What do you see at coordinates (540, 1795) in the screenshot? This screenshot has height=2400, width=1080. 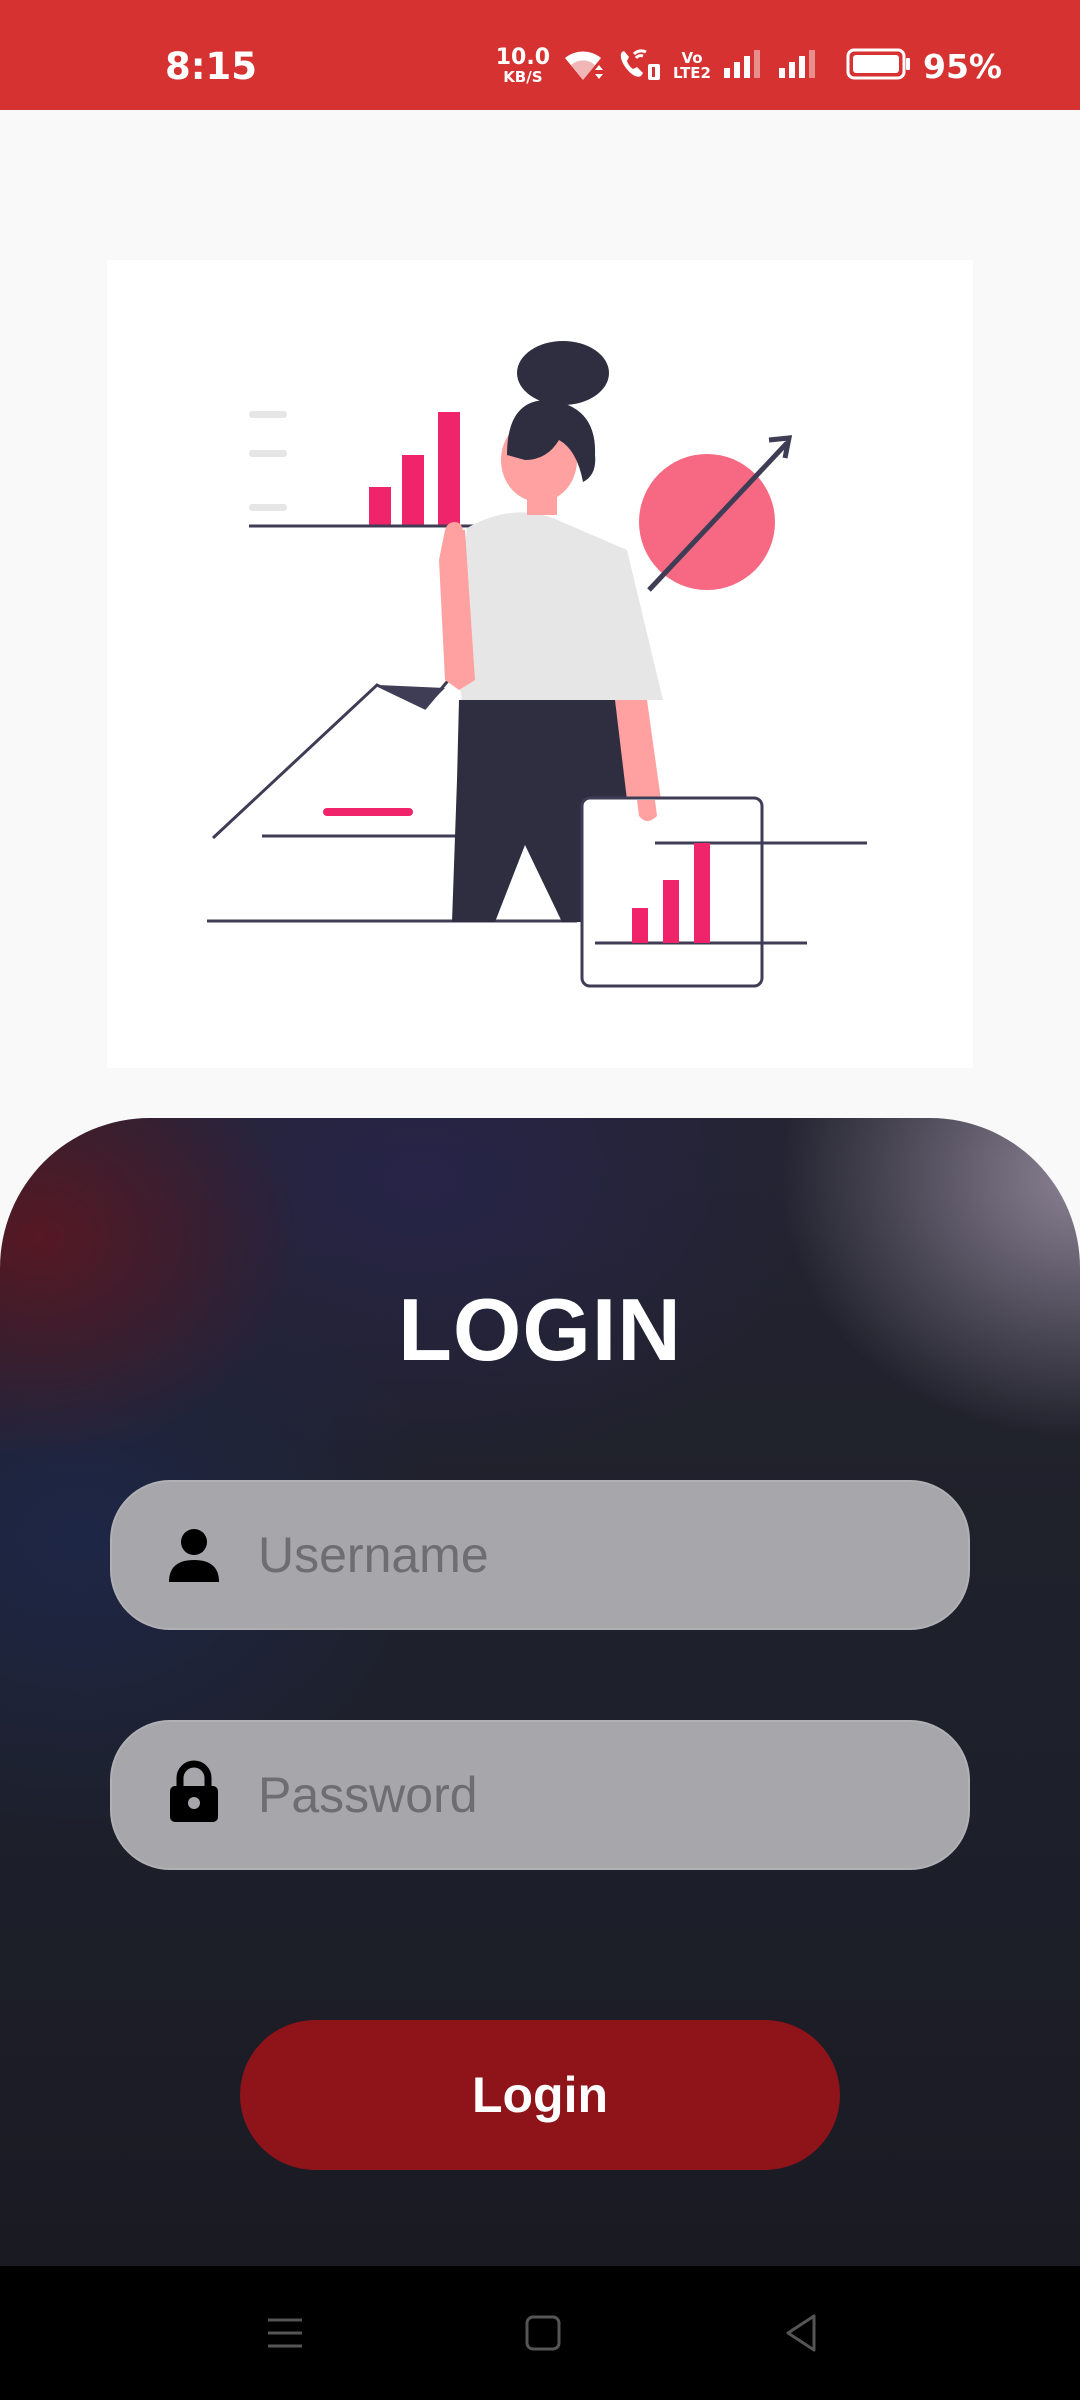 I see `password-input: Password` at bounding box center [540, 1795].